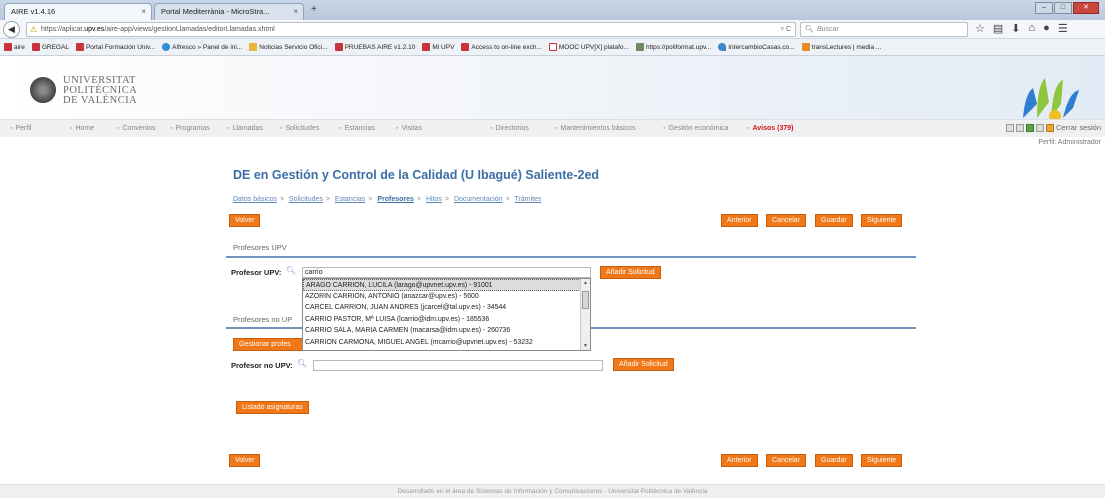  Describe the element at coordinates (272, 407) in the screenshot. I see `listado-asignaturas-button: Listado asignaturas` at that location.